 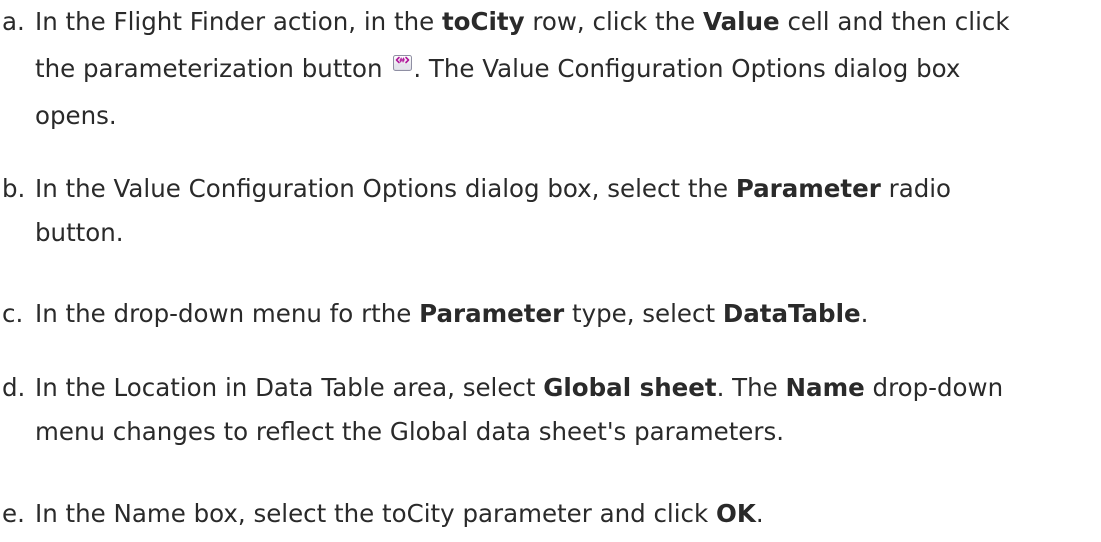 What do you see at coordinates (14, 188) in the screenshot?
I see `step-marker: b.` at bounding box center [14, 188].